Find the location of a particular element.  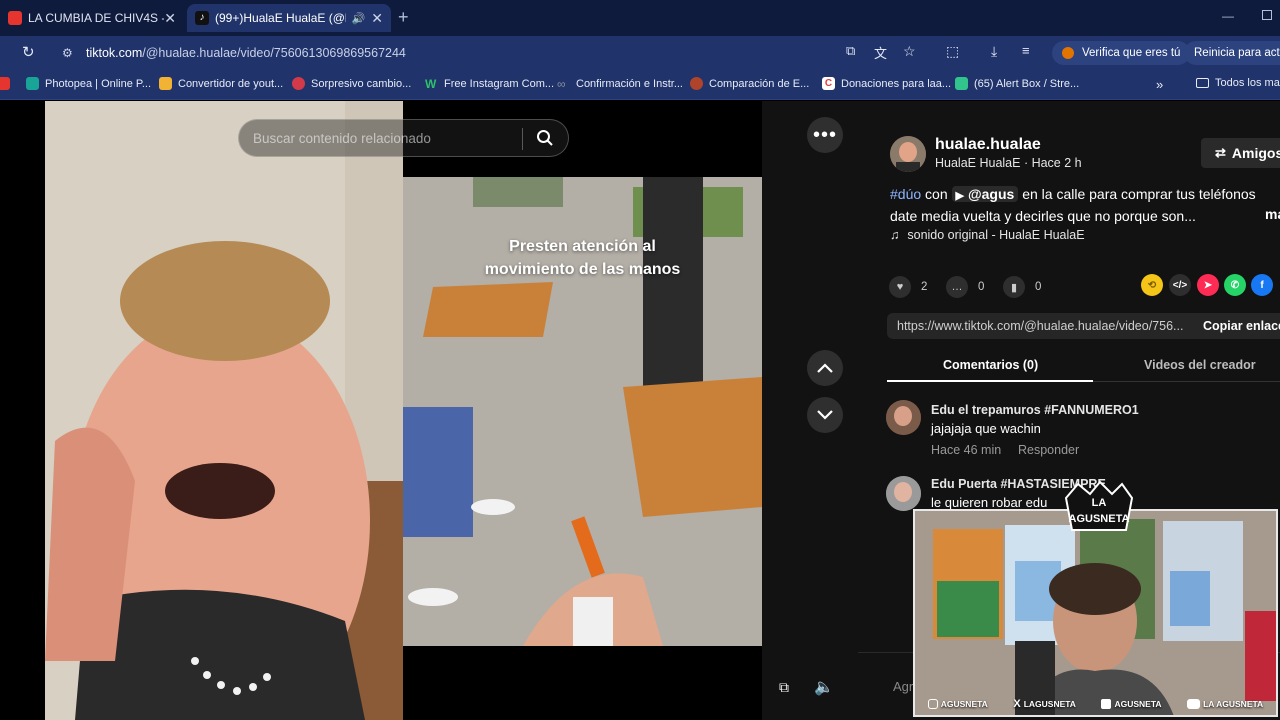

warning-icon is located at coordinates (1068, 53).